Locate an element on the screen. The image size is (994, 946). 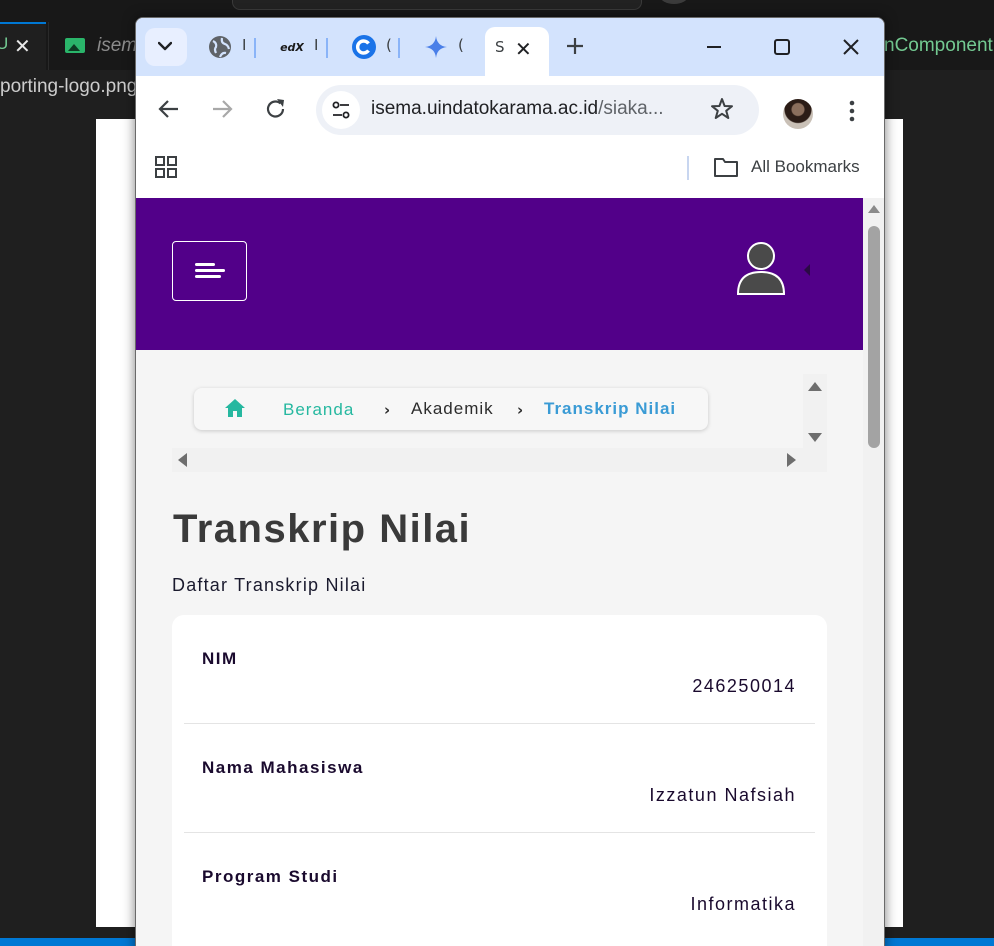
maximize-button is located at coordinates (781, 47).